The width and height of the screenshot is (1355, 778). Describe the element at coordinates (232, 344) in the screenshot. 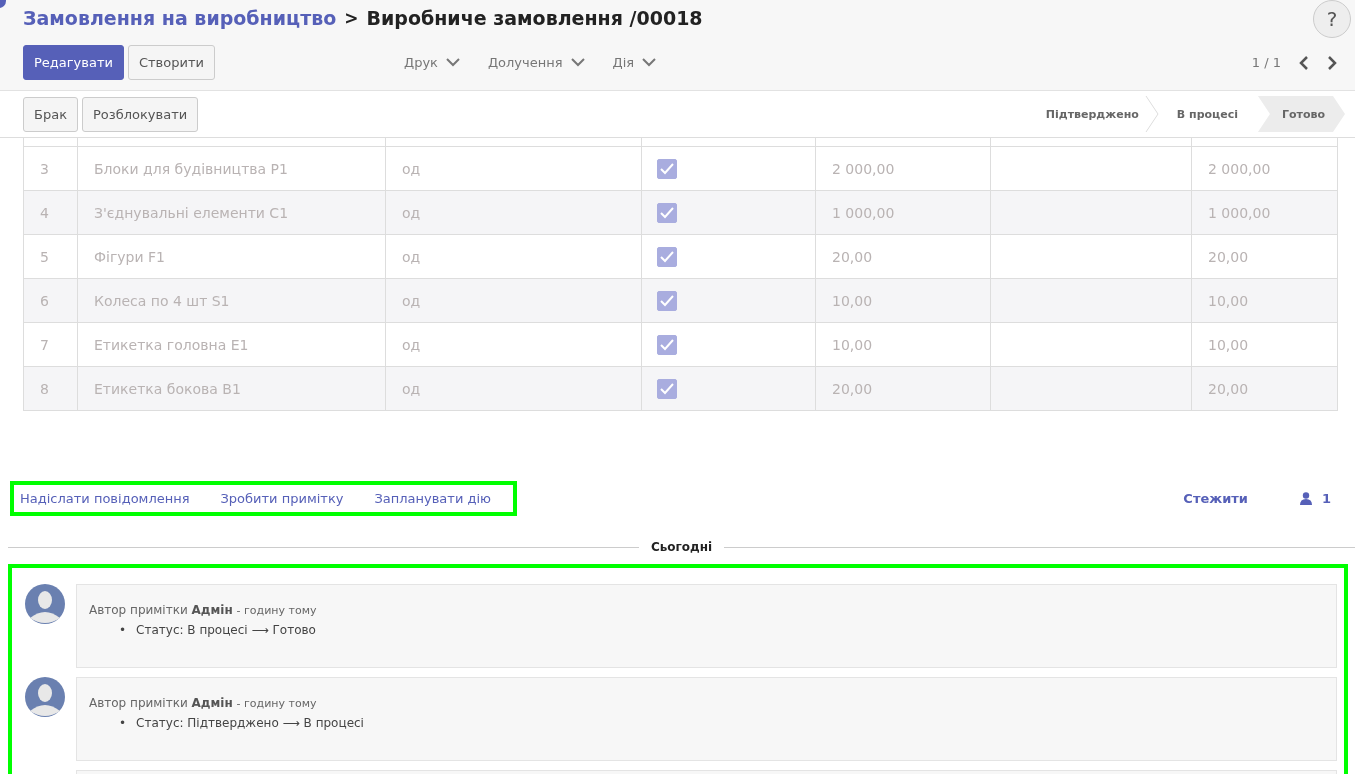

I see `product-cell: Етикетка головна Е1` at that location.